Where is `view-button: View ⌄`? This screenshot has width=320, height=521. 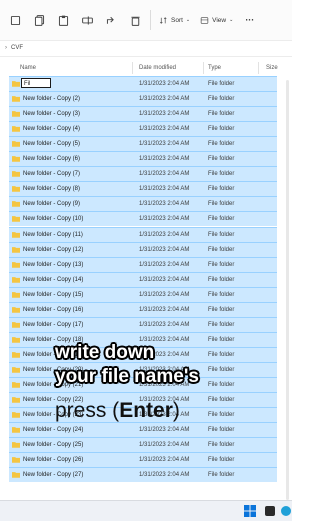
view-button: View ⌄ is located at coordinates (216, 20).